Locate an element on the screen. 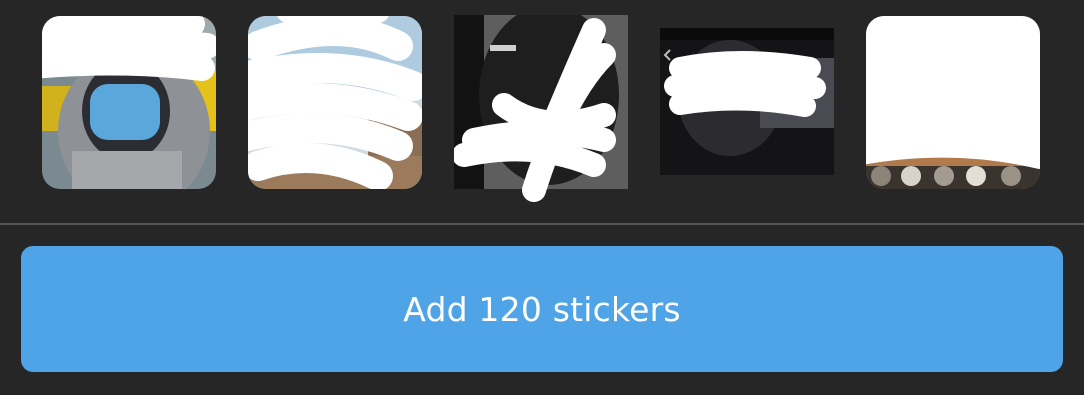  divider is located at coordinates (542, 224).